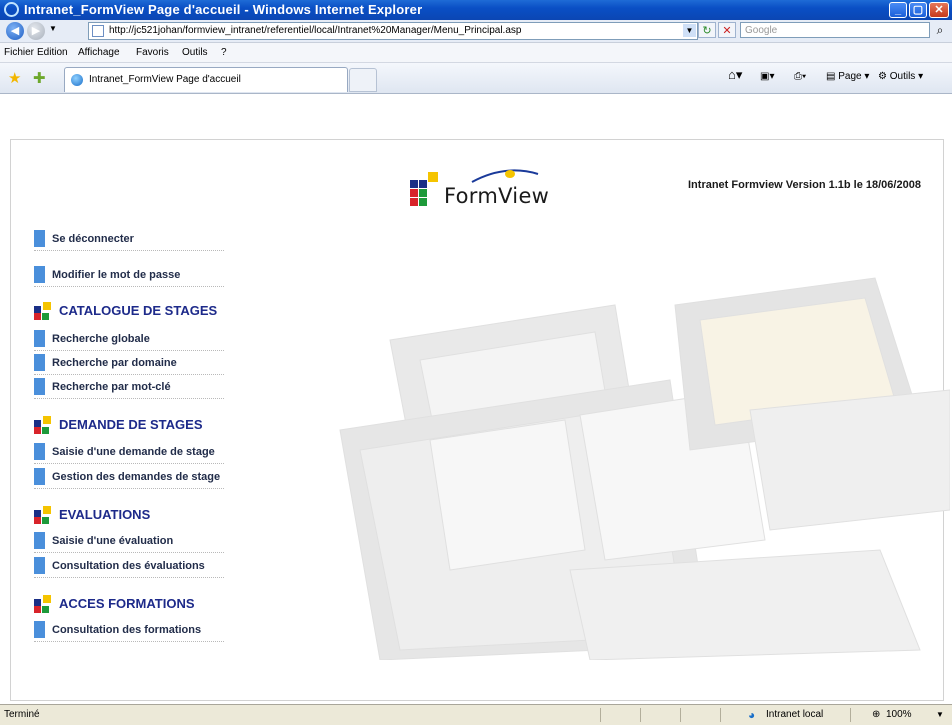 The image size is (952, 725). Describe the element at coordinates (98, 31) in the screenshot. I see `page-icon` at that location.